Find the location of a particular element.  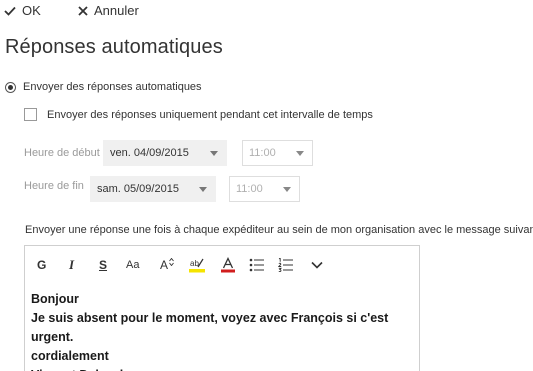

page-title: Réponses automatiques is located at coordinates (114, 47).